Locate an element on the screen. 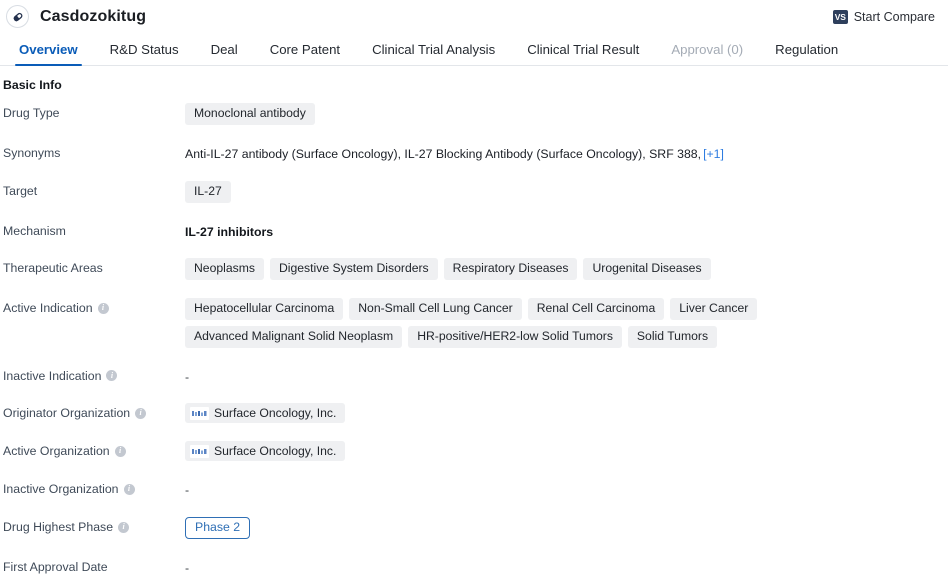 This screenshot has width=948, height=583. row-label: Mechanism is located at coordinates (94, 229).